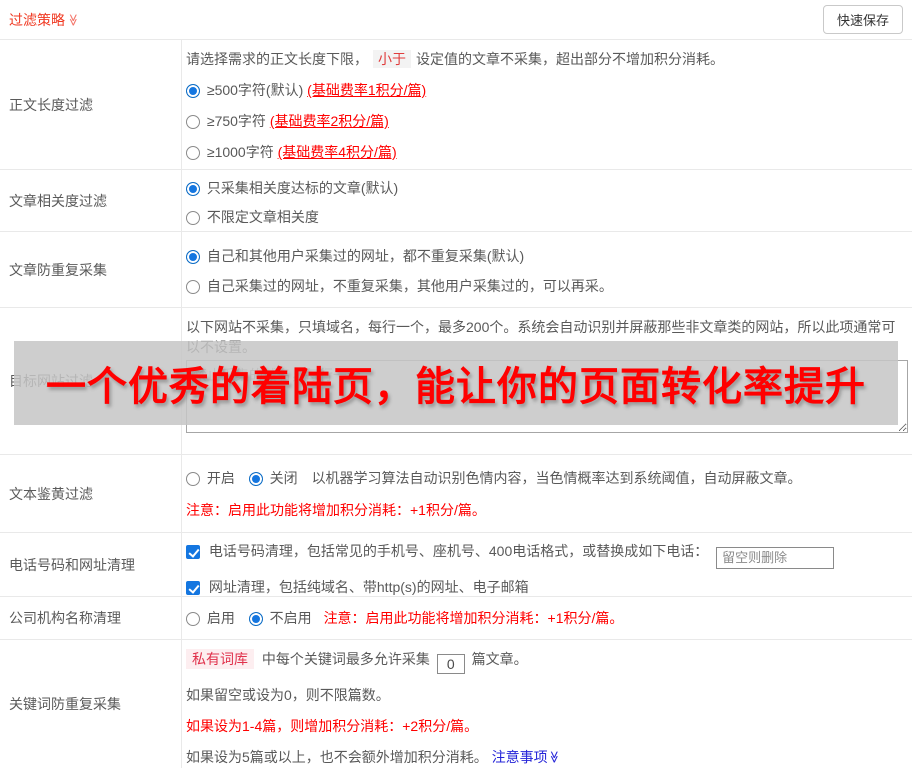 The height and width of the screenshot is (768, 912). I want to click on option-label: 不启用, so click(291, 618).